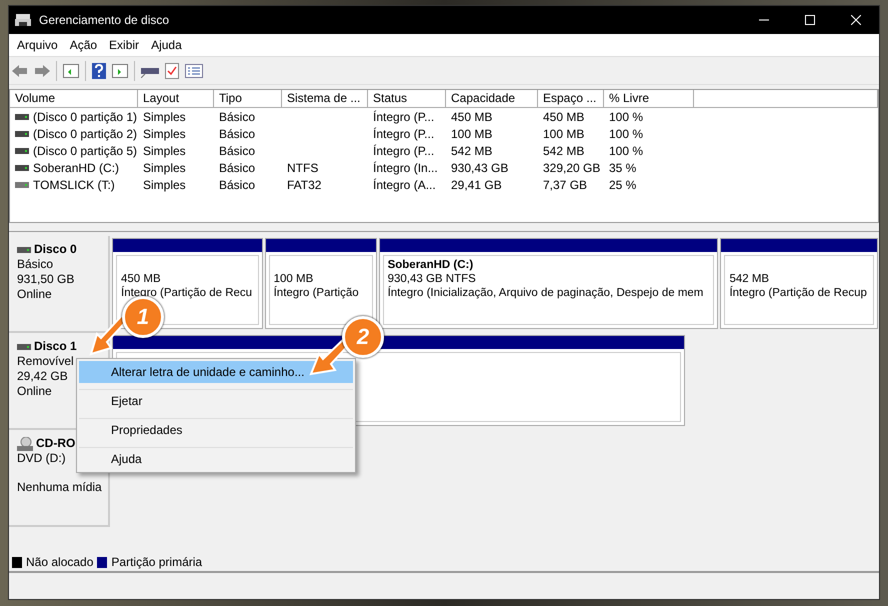 The image size is (888, 606). What do you see at coordinates (85, 133) in the screenshot?
I see `table-cell: (Disco 0 partição 2)` at bounding box center [85, 133].